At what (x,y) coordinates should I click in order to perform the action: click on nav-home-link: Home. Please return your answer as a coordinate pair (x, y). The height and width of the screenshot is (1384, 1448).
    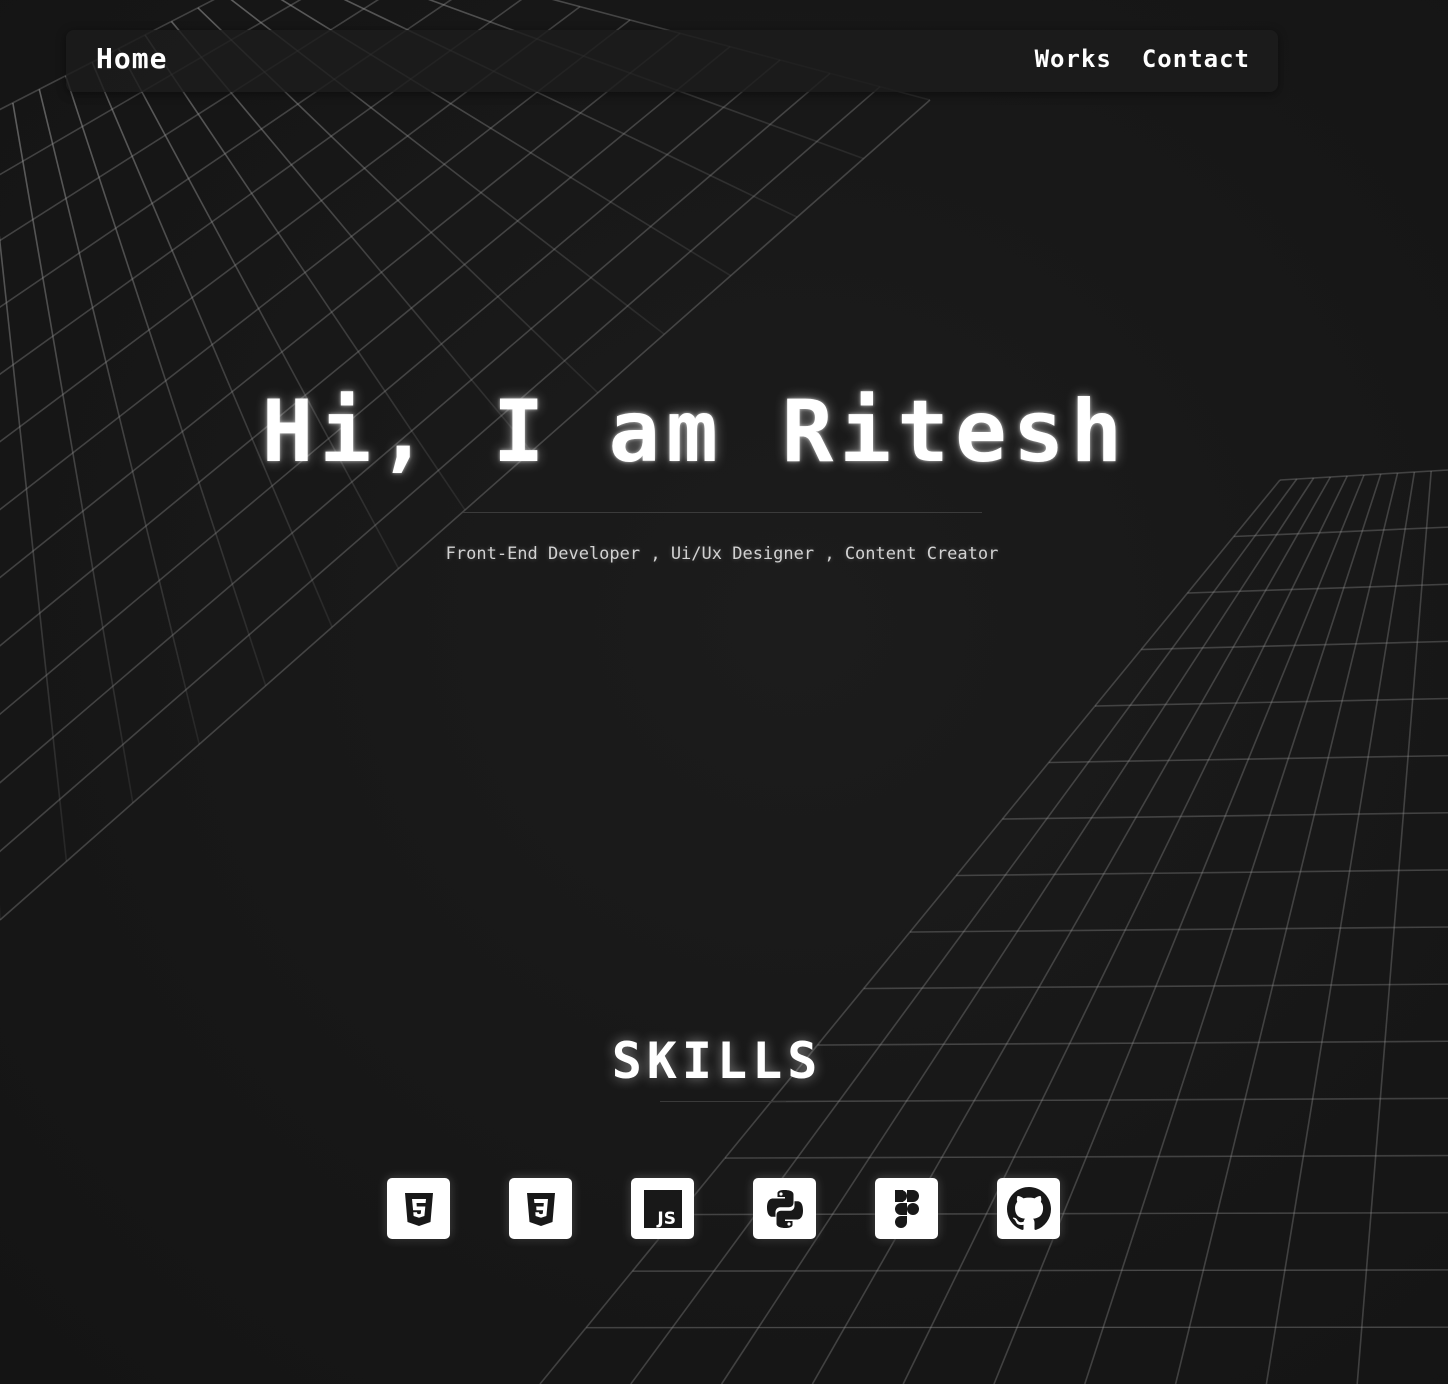
    Looking at the image, I should click on (131, 58).